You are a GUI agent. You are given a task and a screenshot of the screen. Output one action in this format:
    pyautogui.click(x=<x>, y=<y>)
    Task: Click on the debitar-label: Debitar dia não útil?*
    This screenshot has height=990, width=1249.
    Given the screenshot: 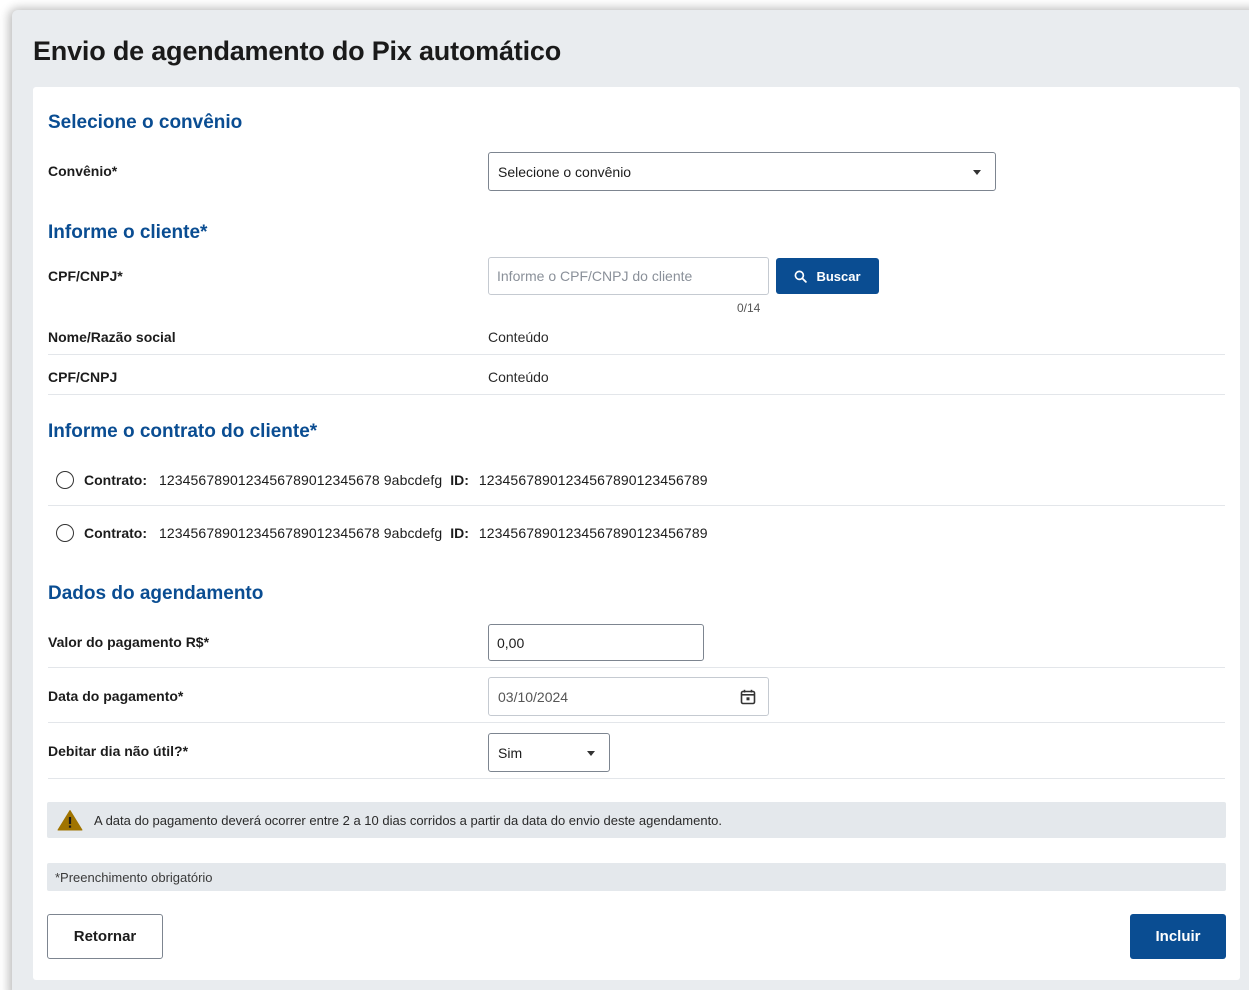 What is the action you would take?
    pyautogui.click(x=118, y=751)
    